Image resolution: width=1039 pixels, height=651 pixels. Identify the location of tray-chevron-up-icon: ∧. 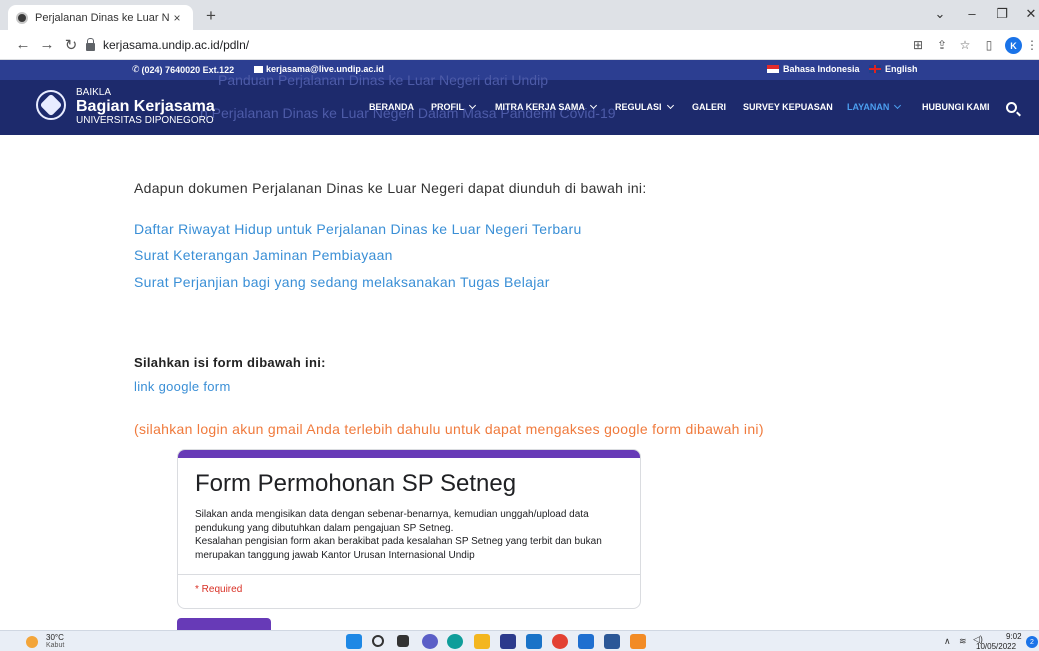
(947, 641).